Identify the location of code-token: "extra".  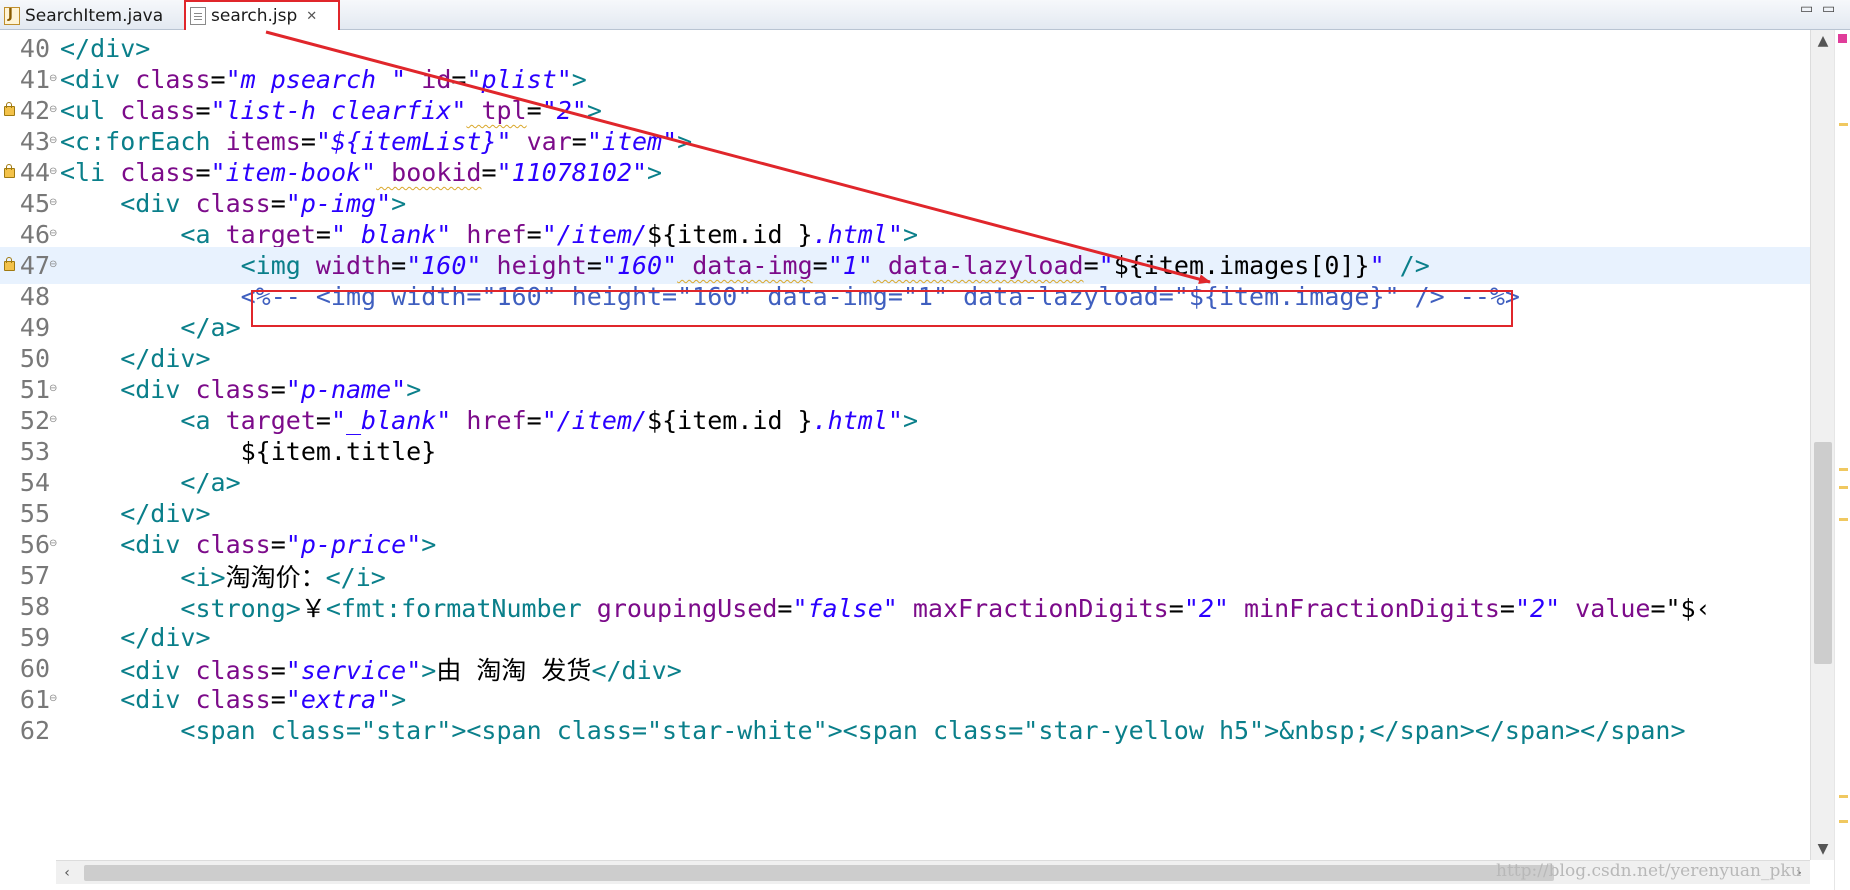
(338, 699).